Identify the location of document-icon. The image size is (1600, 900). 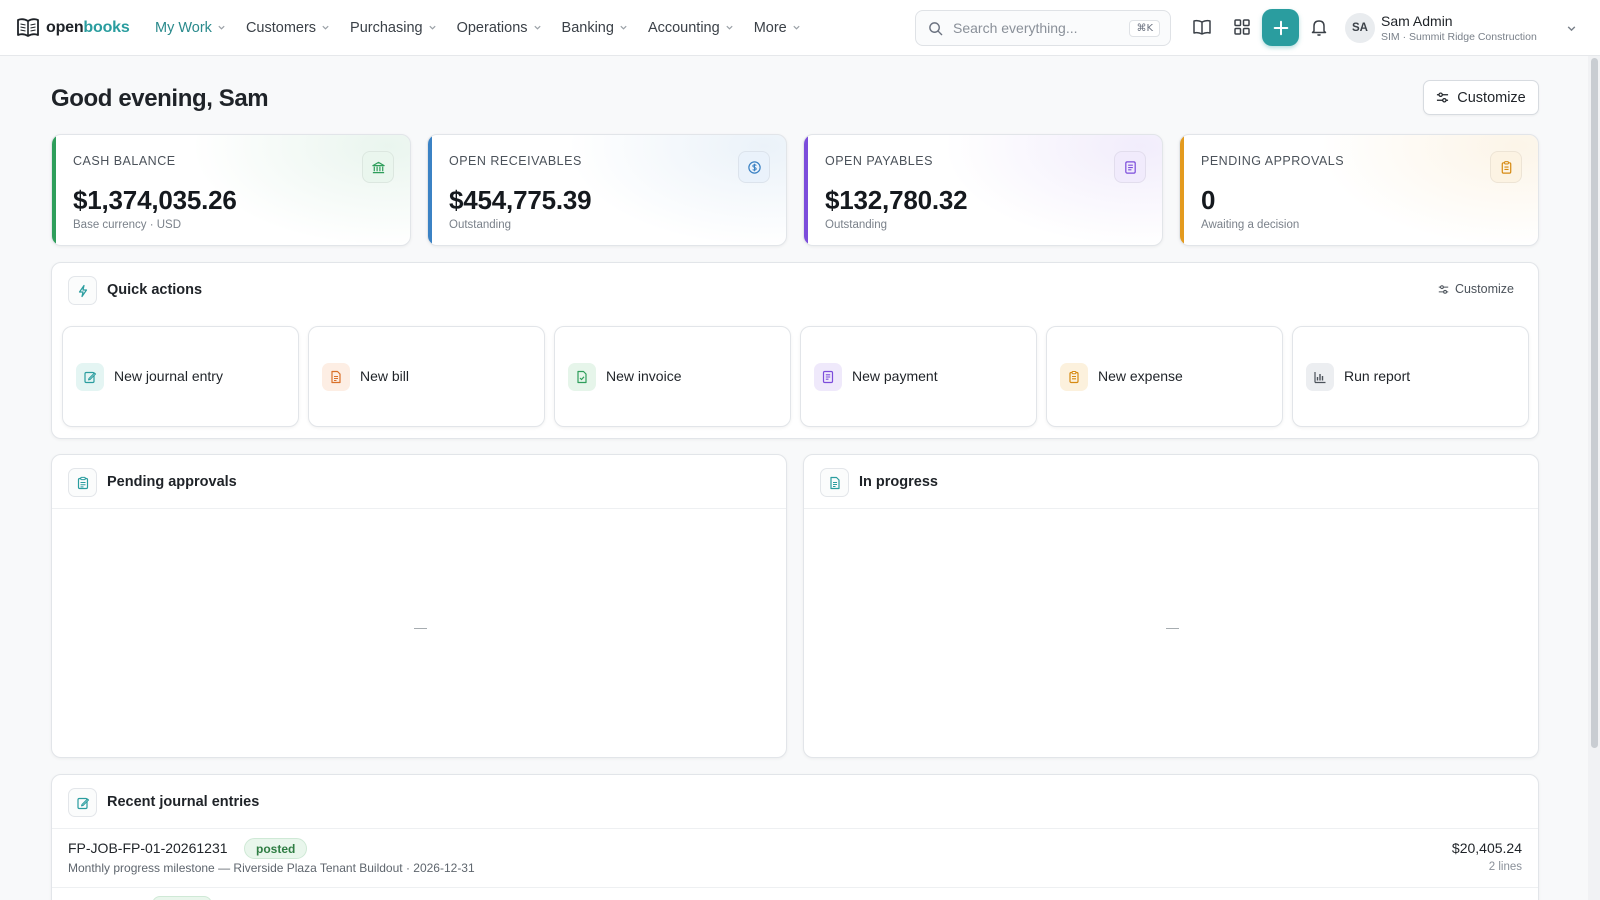
(834, 482).